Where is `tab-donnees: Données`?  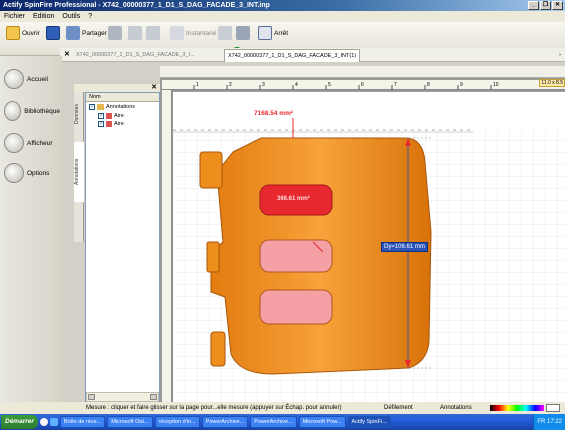 tab-donnees: Données is located at coordinates (79, 114).